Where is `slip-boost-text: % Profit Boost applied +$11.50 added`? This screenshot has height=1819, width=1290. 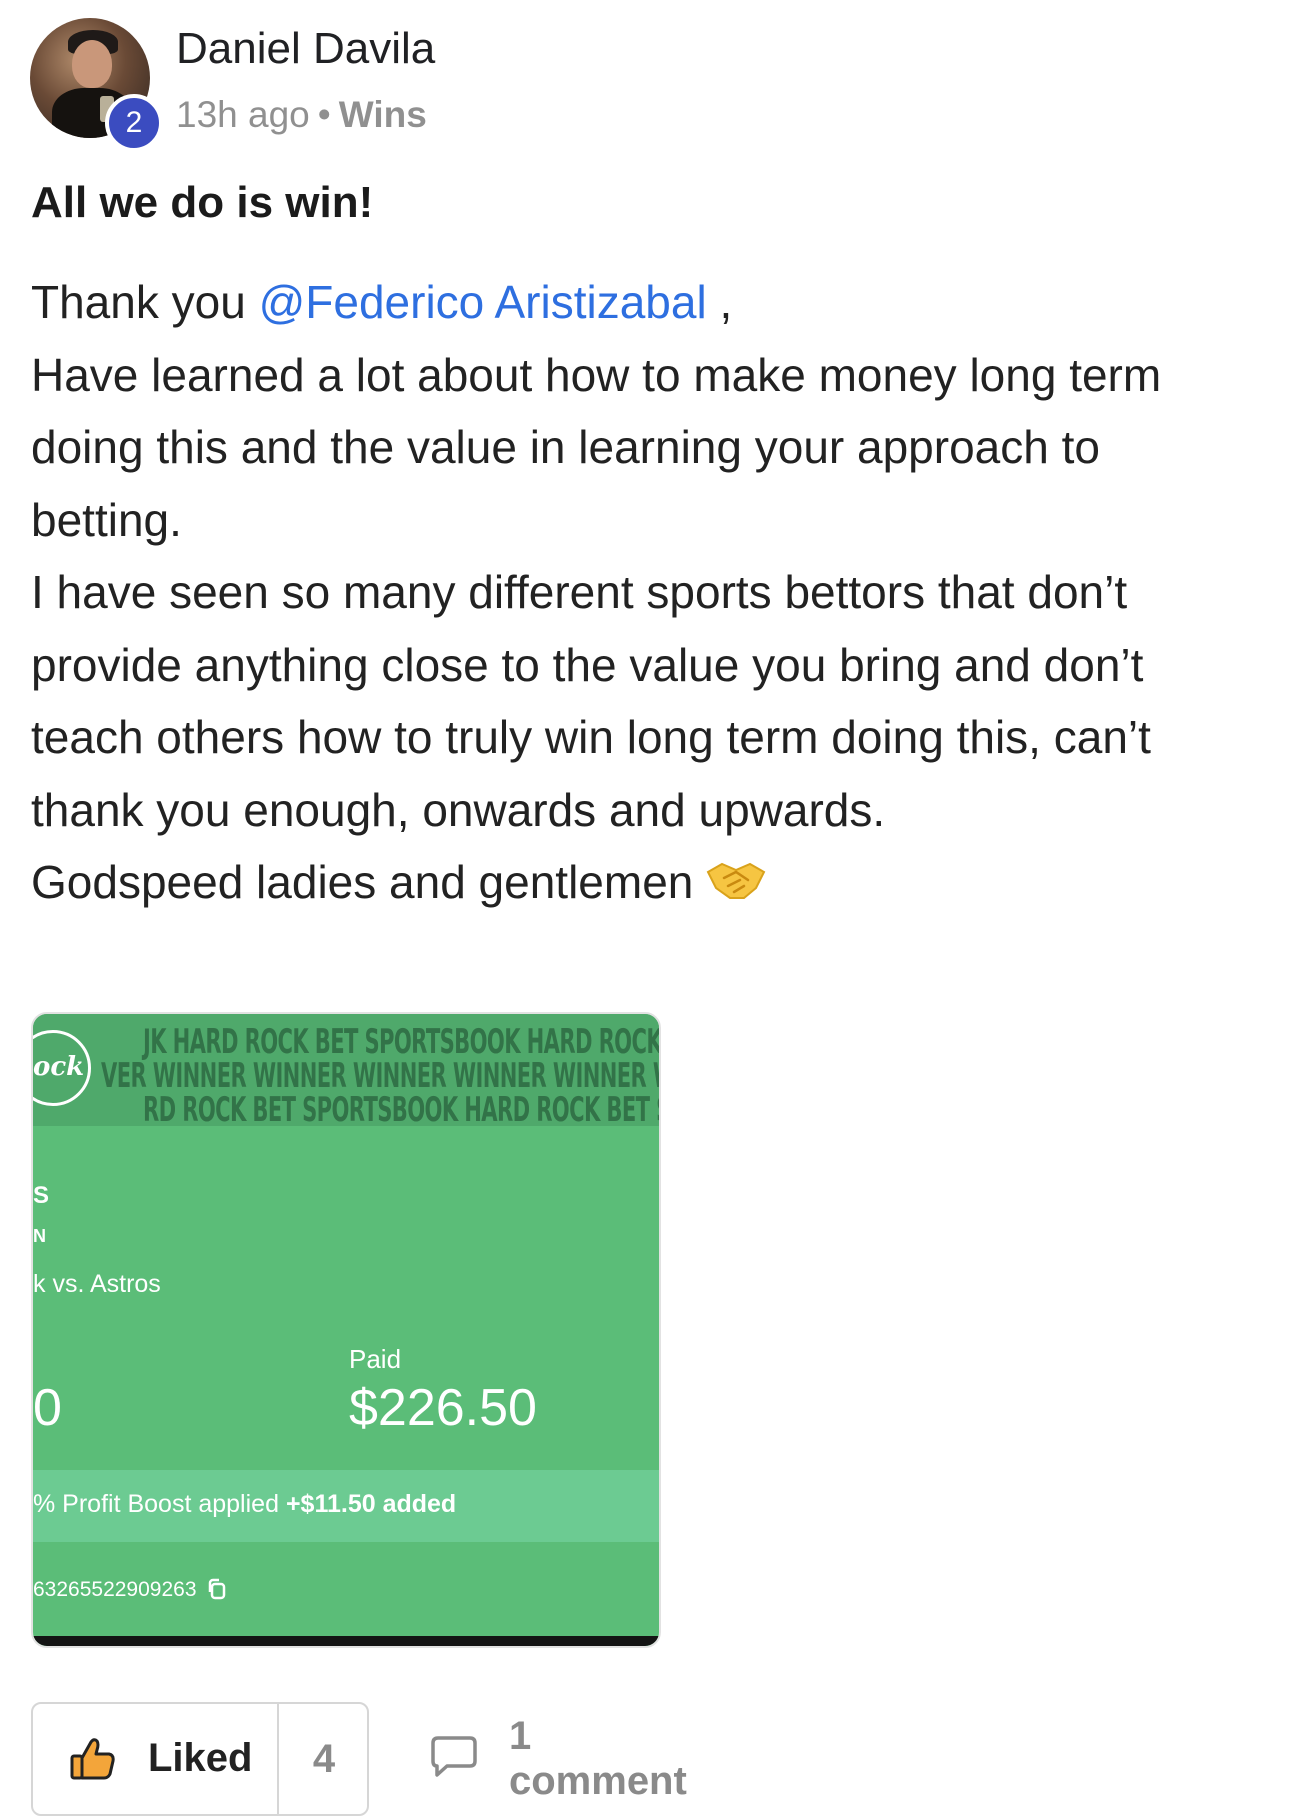
slip-boost-text: % Profit Boost applied +$11.50 added is located at coordinates (244, 1504).